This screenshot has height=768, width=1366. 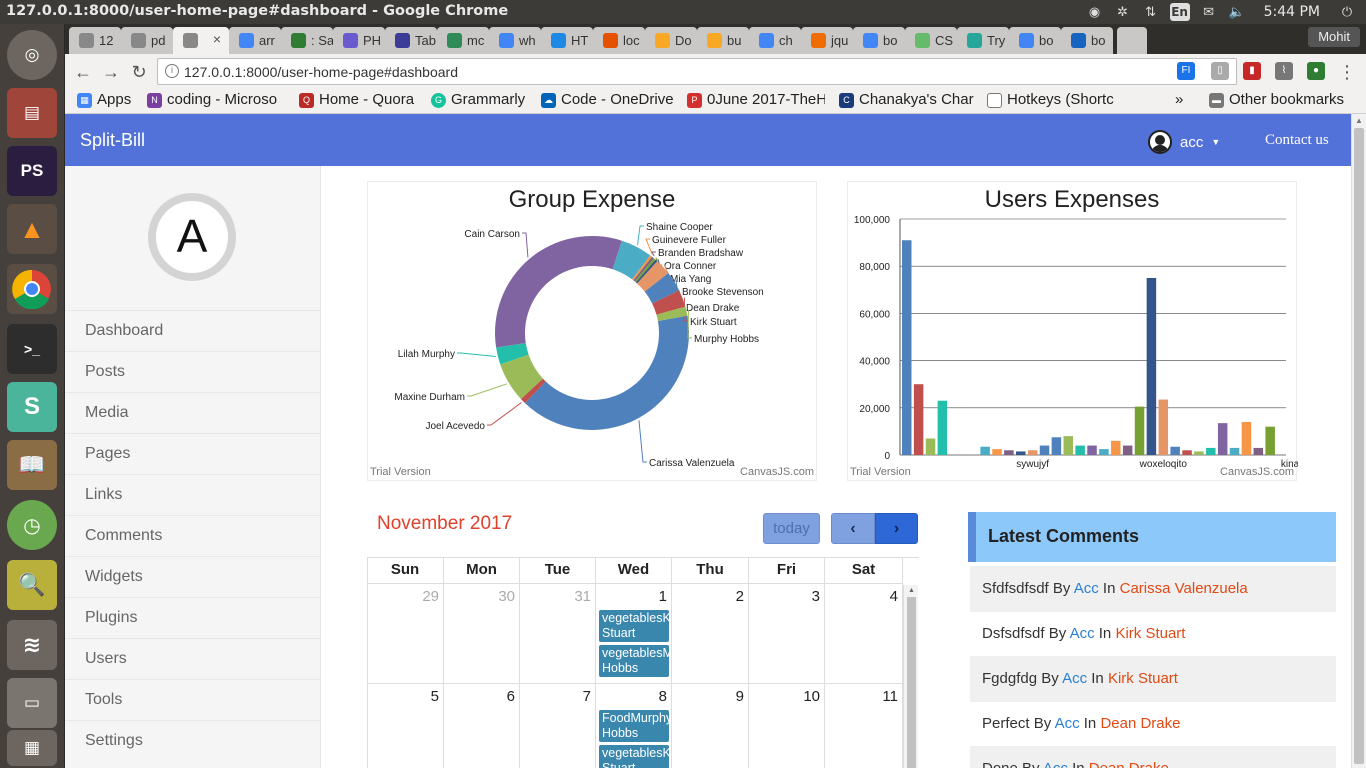 What do you see at coordinates (1334, 37) in the screenshot?
I see `profile-button: Mohit` at bounding box center [1334, 37].